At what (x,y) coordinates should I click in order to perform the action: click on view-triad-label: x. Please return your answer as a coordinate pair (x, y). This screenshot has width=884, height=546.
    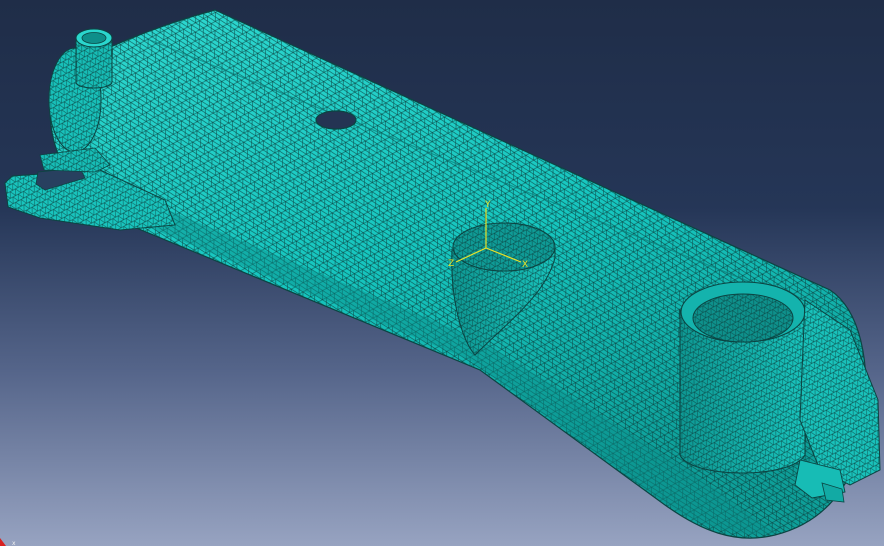
    Looking at the image, I should click on (14, 543).